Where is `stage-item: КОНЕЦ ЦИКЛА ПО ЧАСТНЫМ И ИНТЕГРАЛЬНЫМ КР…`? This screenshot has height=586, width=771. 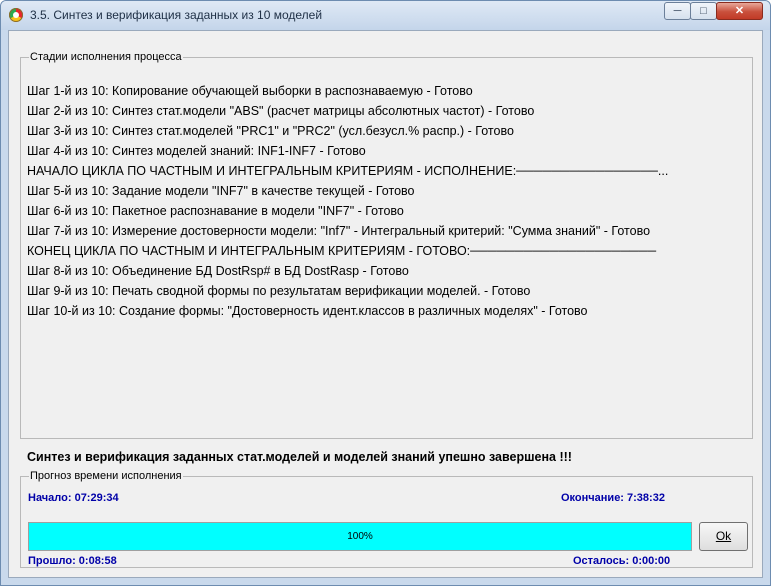
stage-item: КОНЕЦ ЦИКЛА ПО ЧАСТНЫМ И ИНТЕГРАЛЬНЫМ КР… is located at coordinates (342, 251).